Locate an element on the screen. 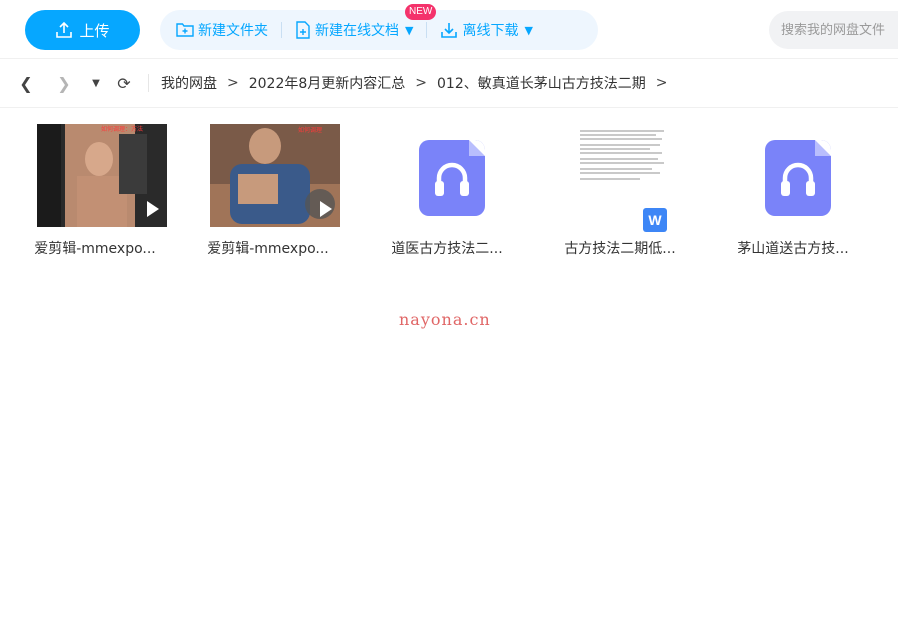  forward-arrow-icon: ❯ is located at coordinates (64, 83).